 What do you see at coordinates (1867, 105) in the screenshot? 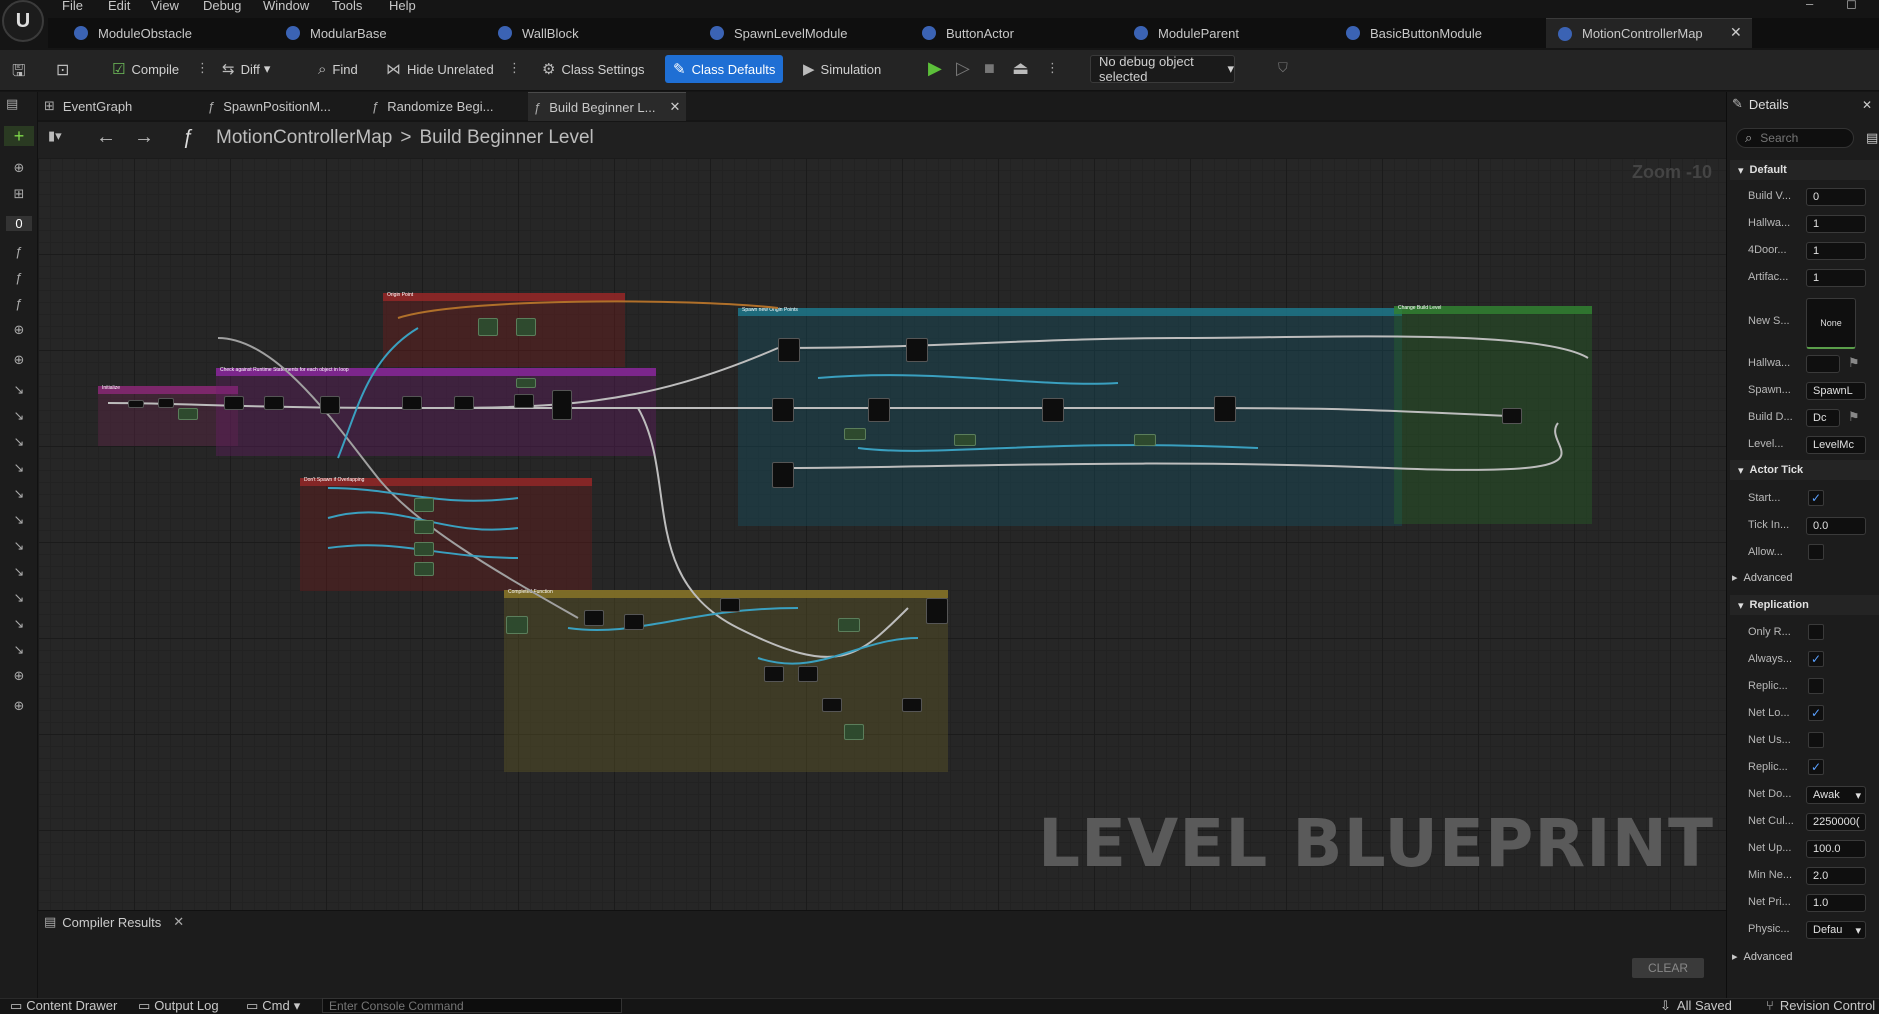
I see `close-details-icon: ✕` at bounding box center [1867, 105].